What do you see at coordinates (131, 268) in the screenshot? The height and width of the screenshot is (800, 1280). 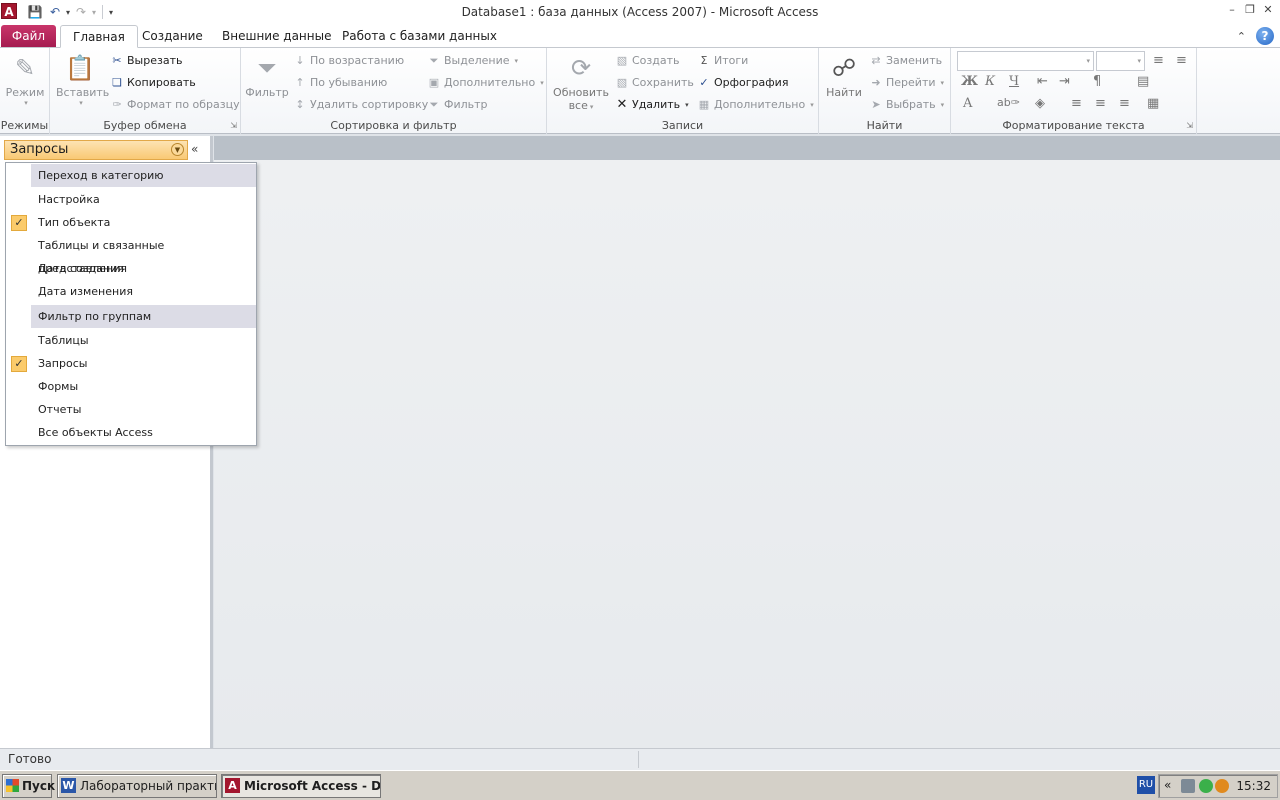 I see `menu-item-created-date: Дата создания` at bounding box center [131, 268].